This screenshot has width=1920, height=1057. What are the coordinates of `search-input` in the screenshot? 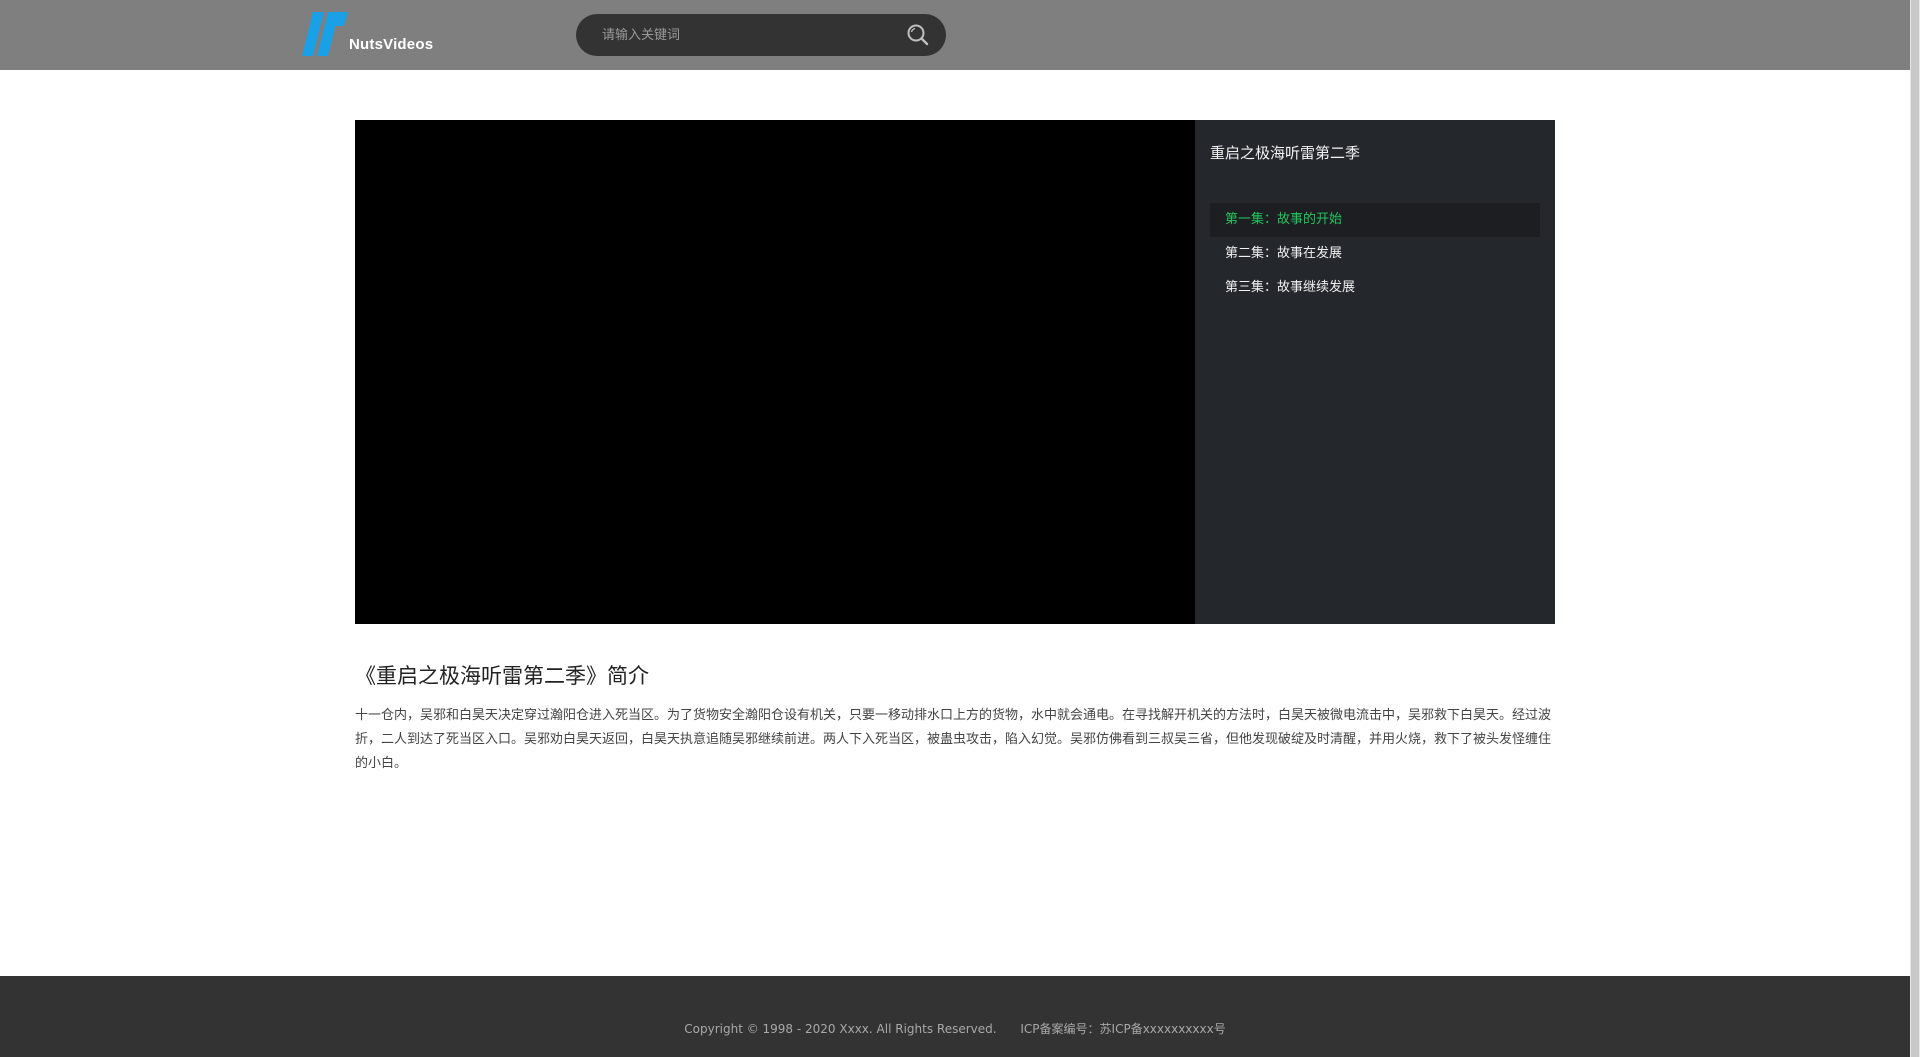 It's located at (742, 35).